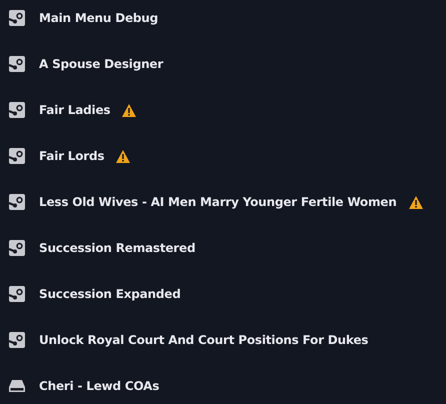 Image resolution: width=446 pixels, height=404 pixels. What do you see at coordinates (71, 156) in the screenshot?
I see `mod-name: Fair Lords` at bounding box center [71, 156].